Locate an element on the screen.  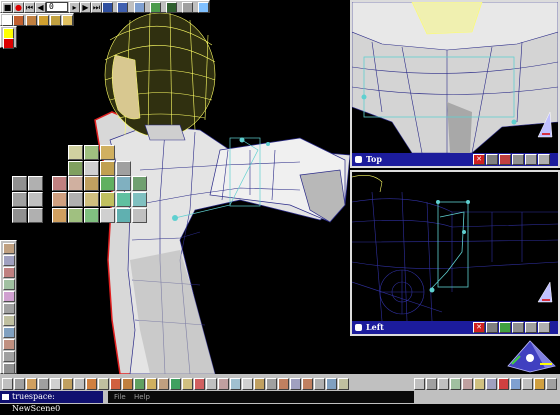
brush-icon is located at coordinates (115, 384).